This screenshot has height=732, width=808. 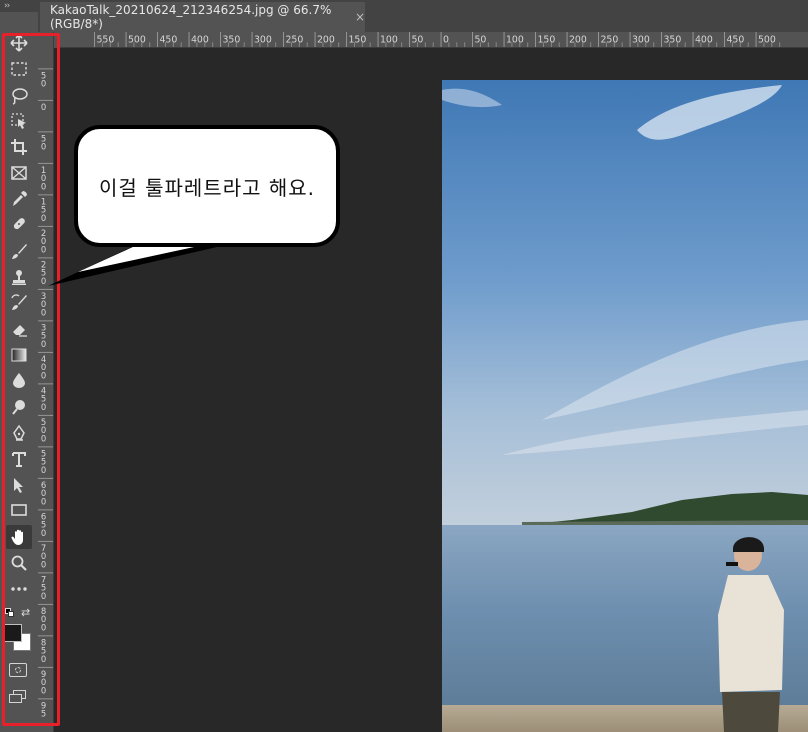 What do you see at coordinates (139, 263) in the screenshot?
I see `bubble-tail` at bounding box center [139, 263].